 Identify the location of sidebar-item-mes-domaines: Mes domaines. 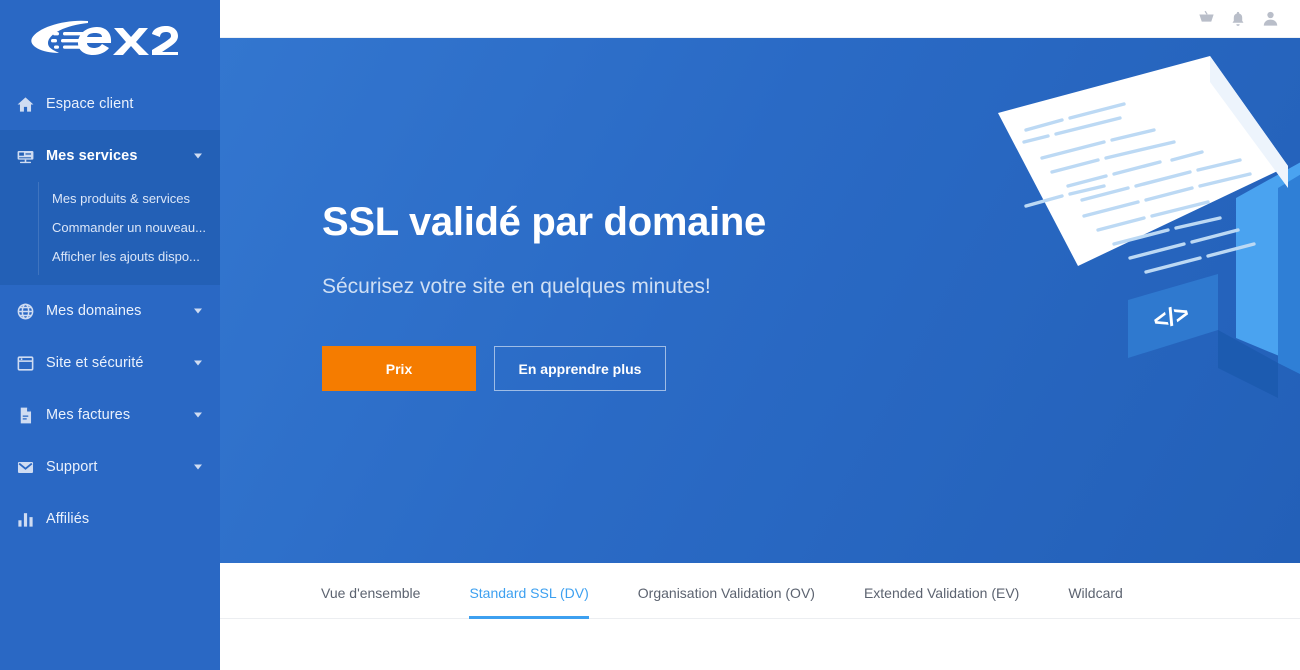
(110, 311).